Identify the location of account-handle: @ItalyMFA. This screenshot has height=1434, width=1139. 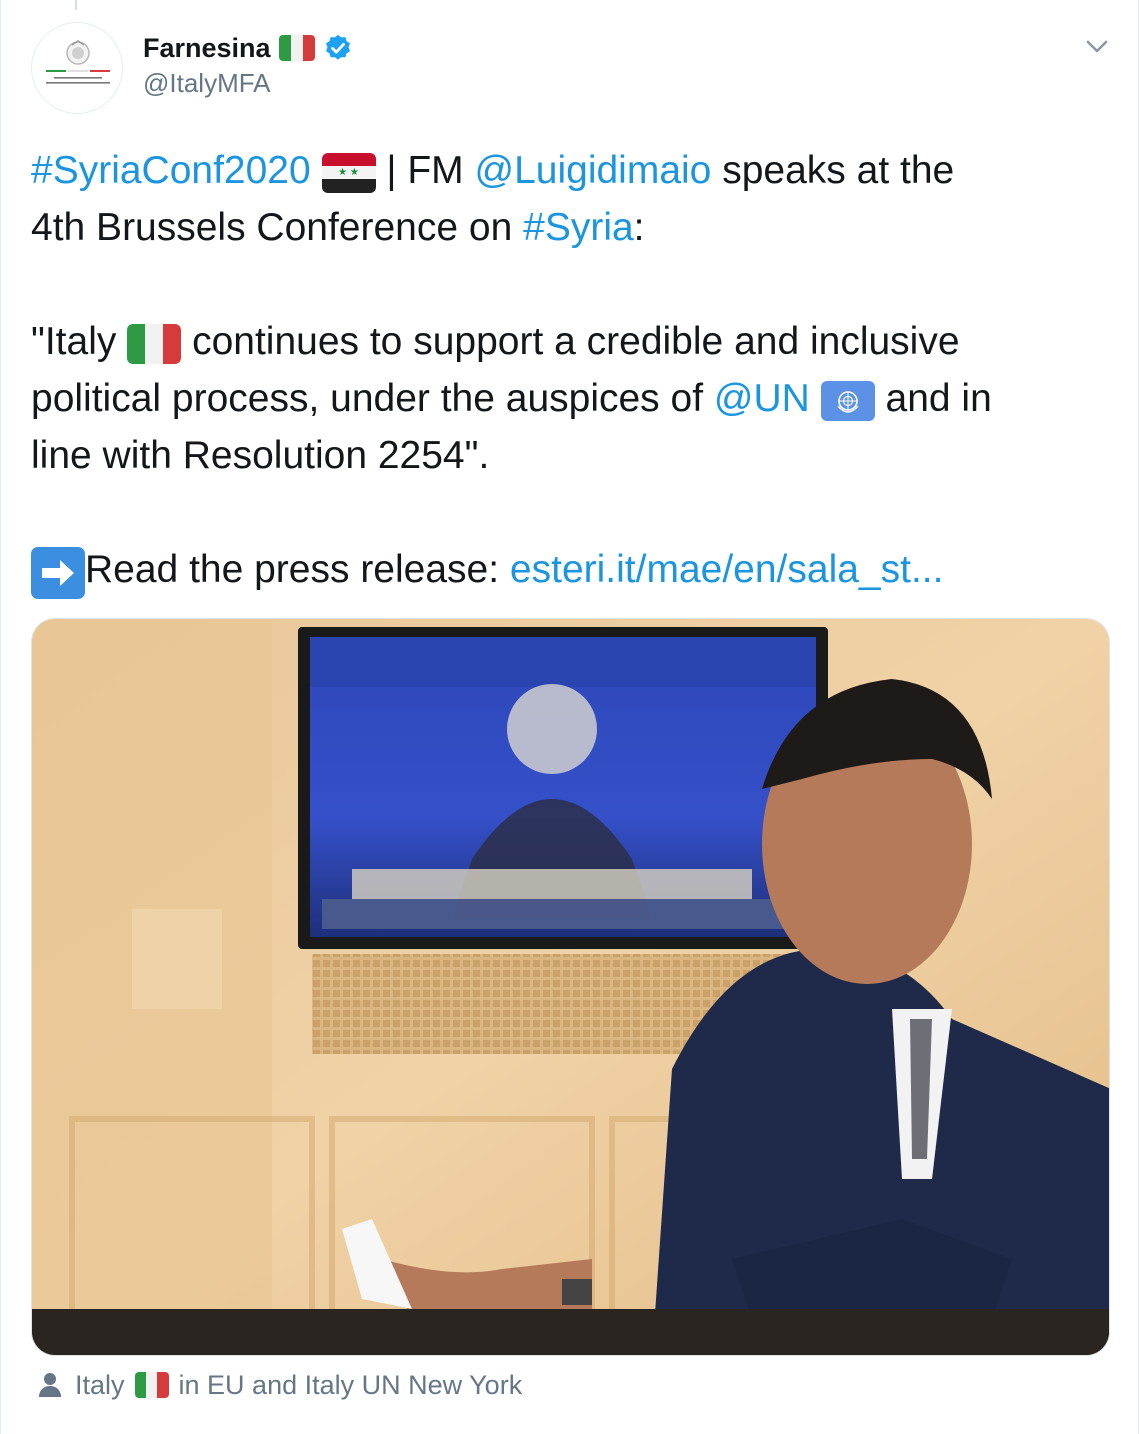
(207, 83).